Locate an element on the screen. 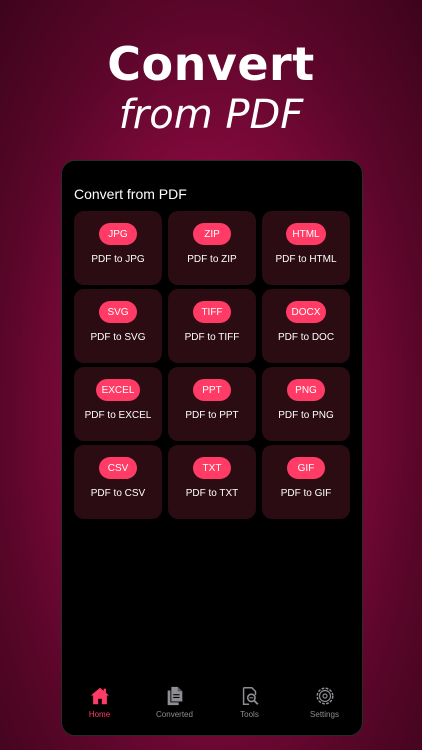 The height and width of the screenshot is (750, 422). tab-tools: Tools is located at coordinates (250, 701).